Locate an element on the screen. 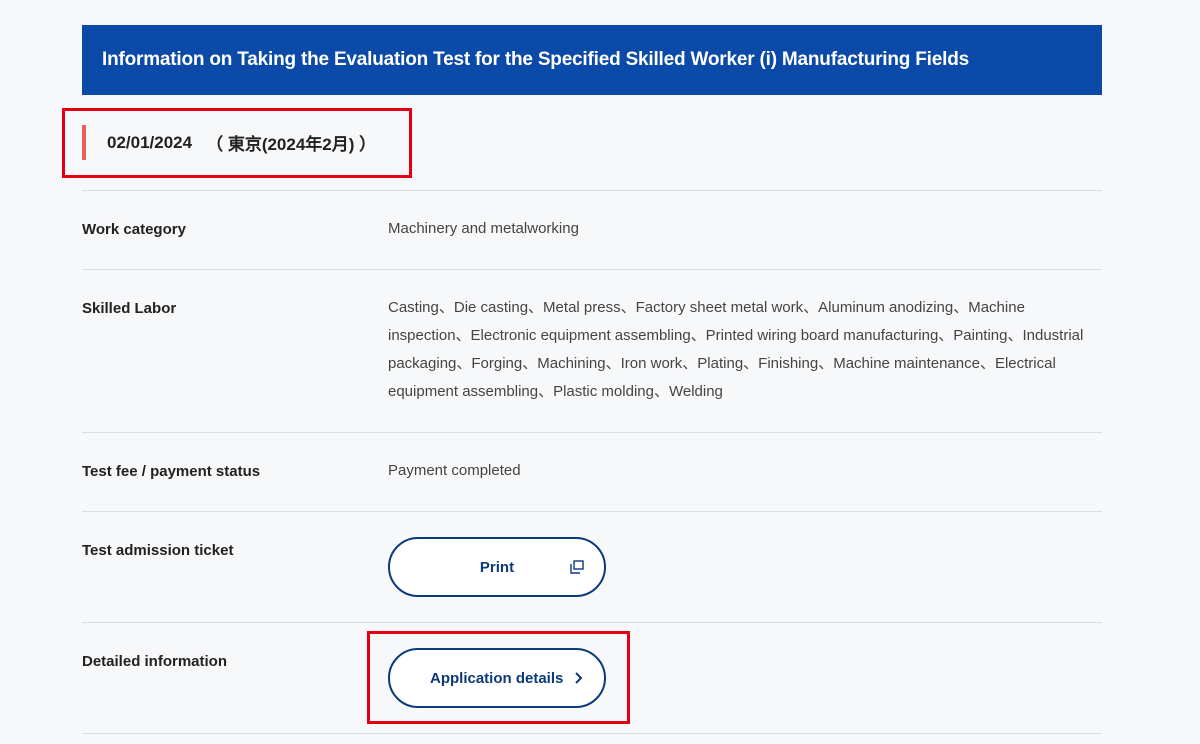 The width and height of the screenshot is (1200, 744). admission-ticket-label: Test admission ticket is located at coordinates (158, 550).